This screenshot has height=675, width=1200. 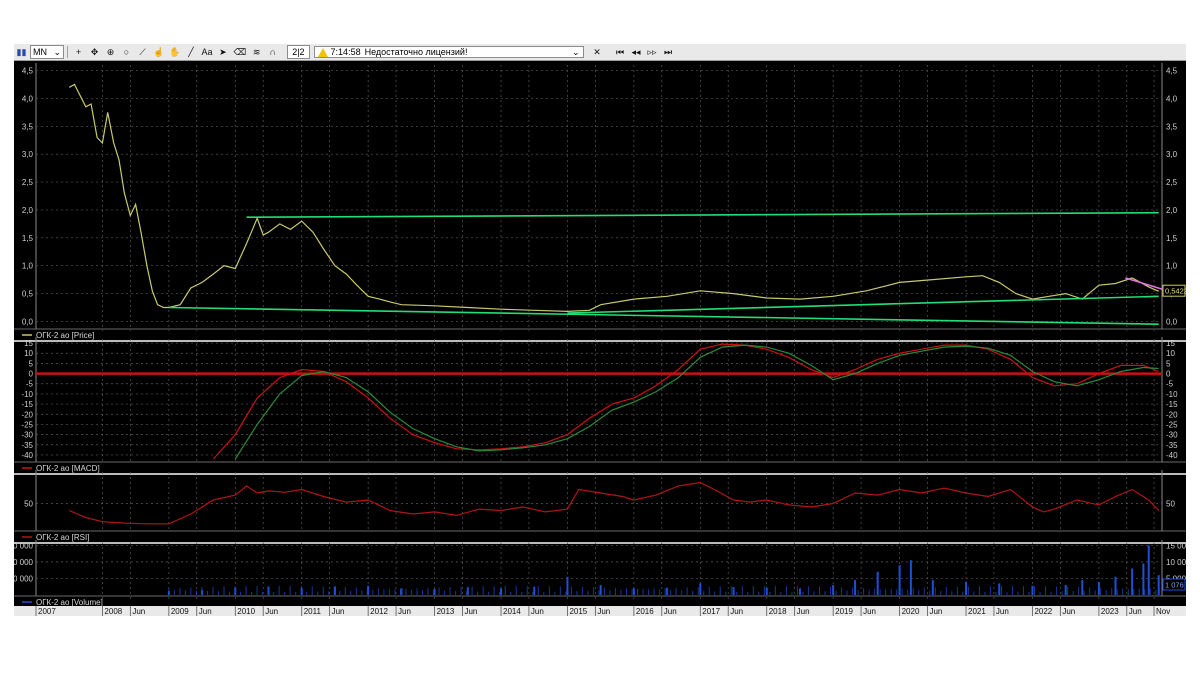 What do you see at coordinates (222, 52) in the screenshot?
I see `arrow-tool-icon: ➤` at bounding box center [222, 52].